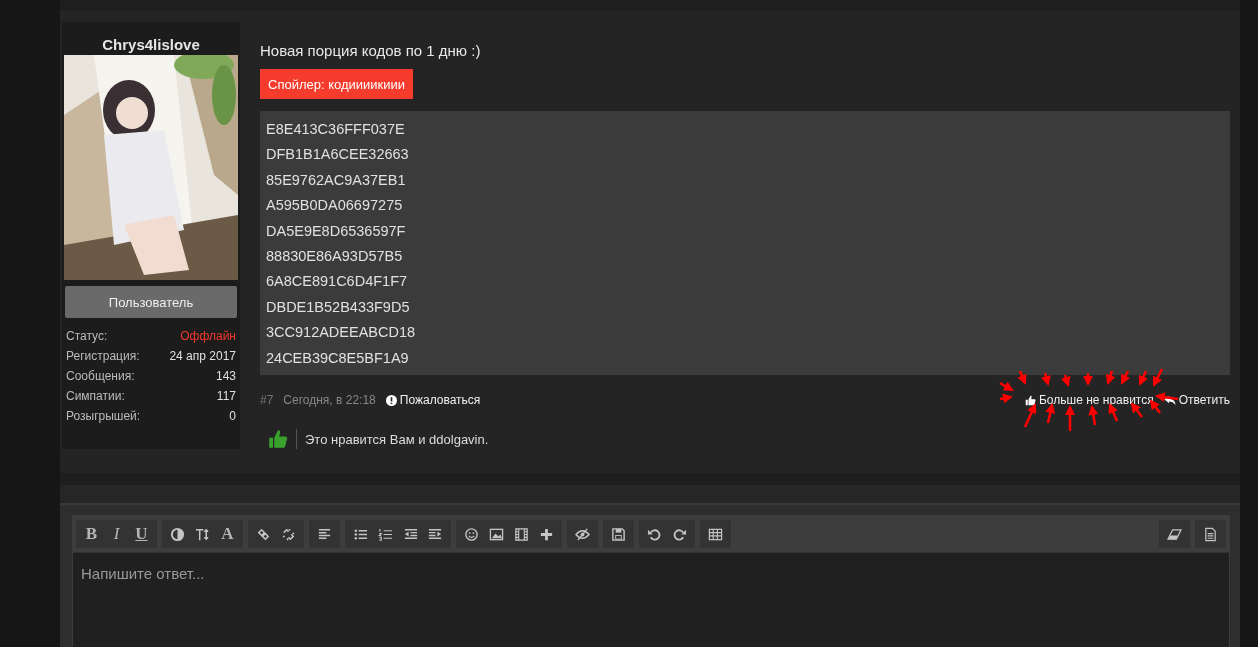  Describe the element at coordinates (336, 129) in the screenshot. I see `code-line: E8E413C36FFF037E` at that location.